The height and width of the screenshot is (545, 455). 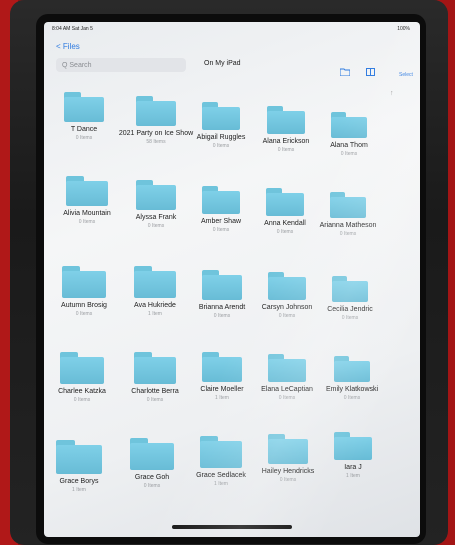 I want to click on folder-item: Alivia Mountain 0 Items, so click(x=87, y=200).